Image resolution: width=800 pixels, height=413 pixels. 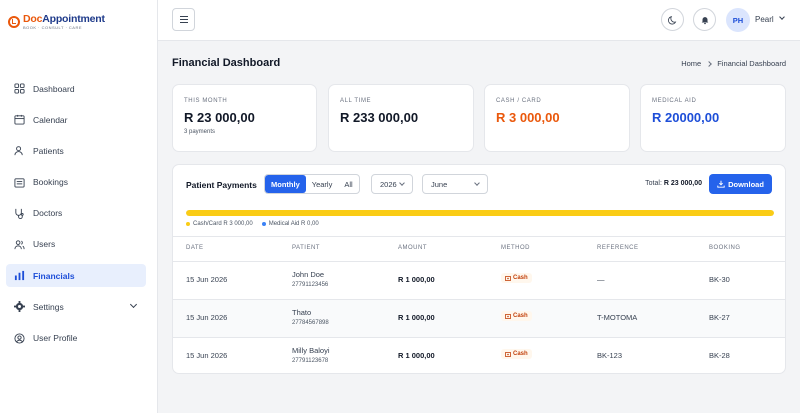 I want to click on cell-patient: Milly Baloyi 27791123678, so click(x=311, y=355).